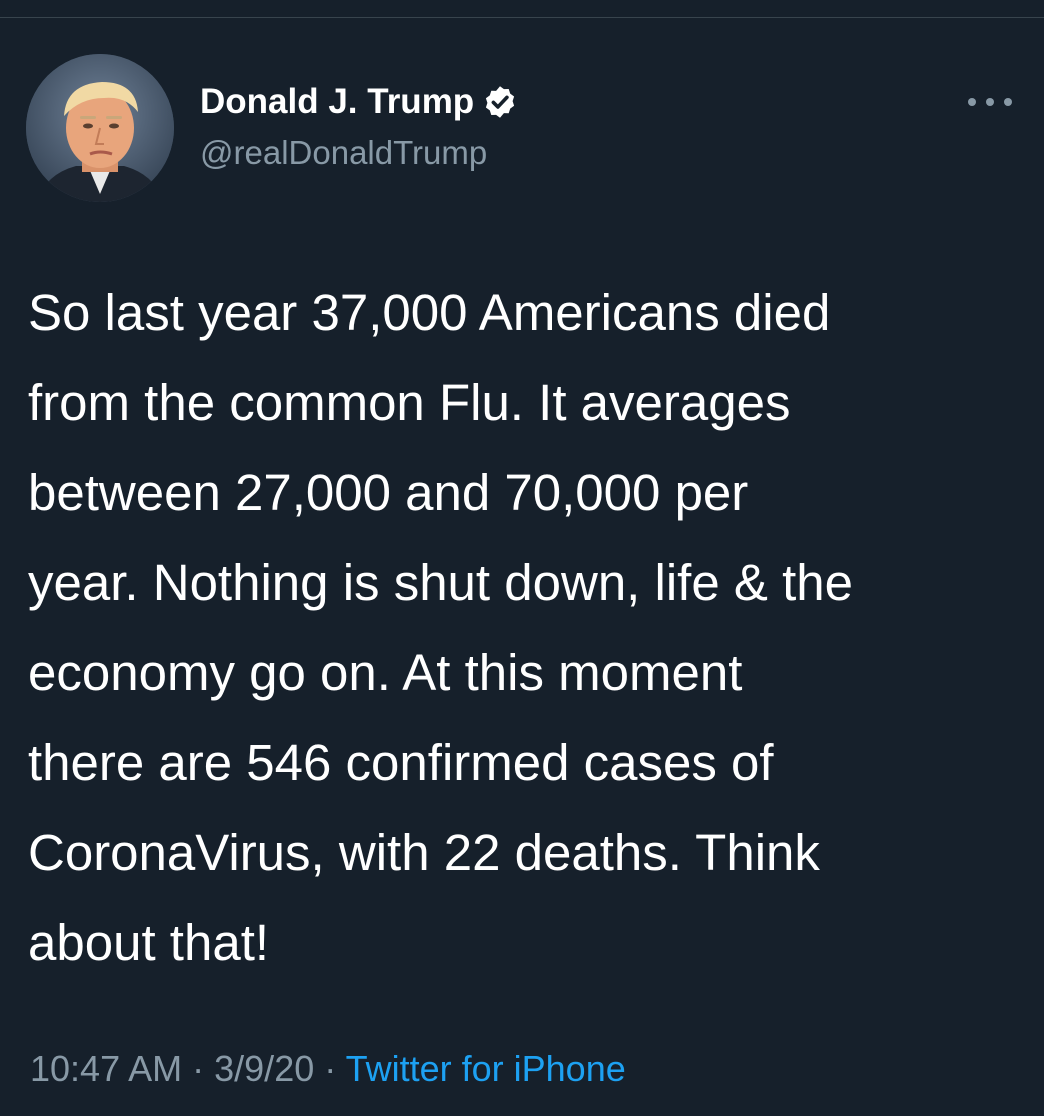 The image size is (1044, 1116). I want to click on tweet-date: 3/9/20, so click(264, 1068).